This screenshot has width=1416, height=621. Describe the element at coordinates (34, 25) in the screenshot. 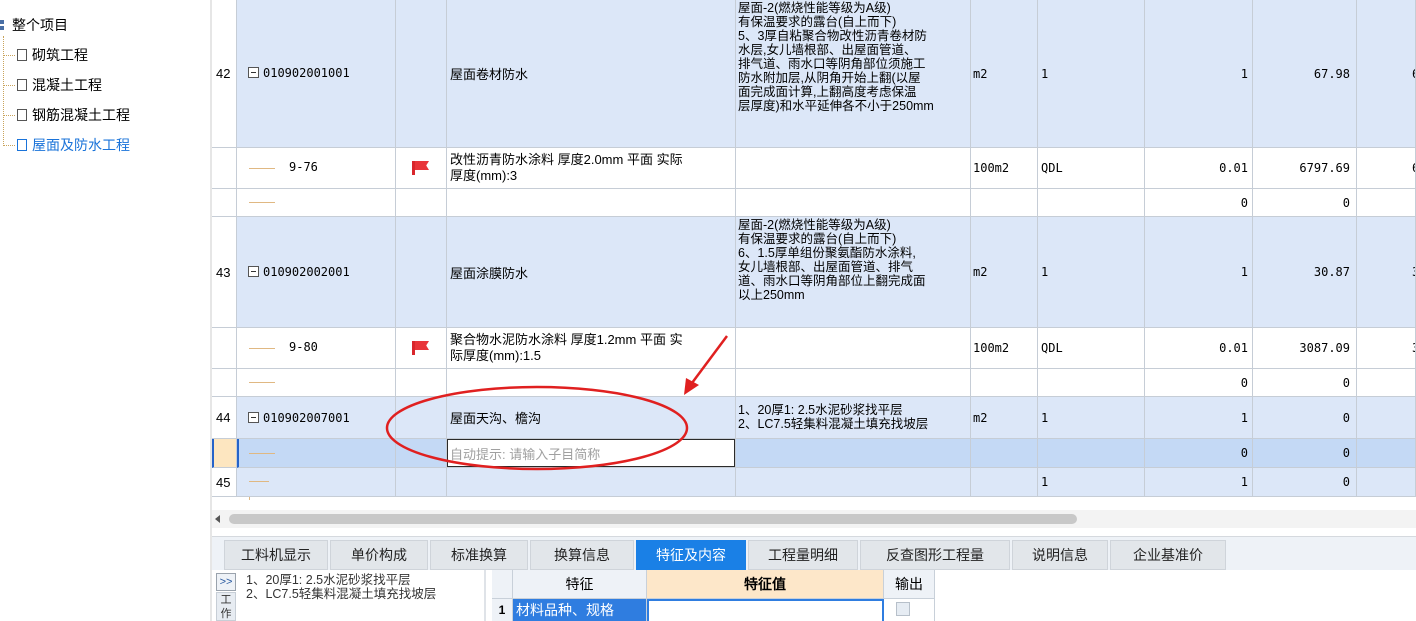

I see `tree-root: 整个项目` at that location.